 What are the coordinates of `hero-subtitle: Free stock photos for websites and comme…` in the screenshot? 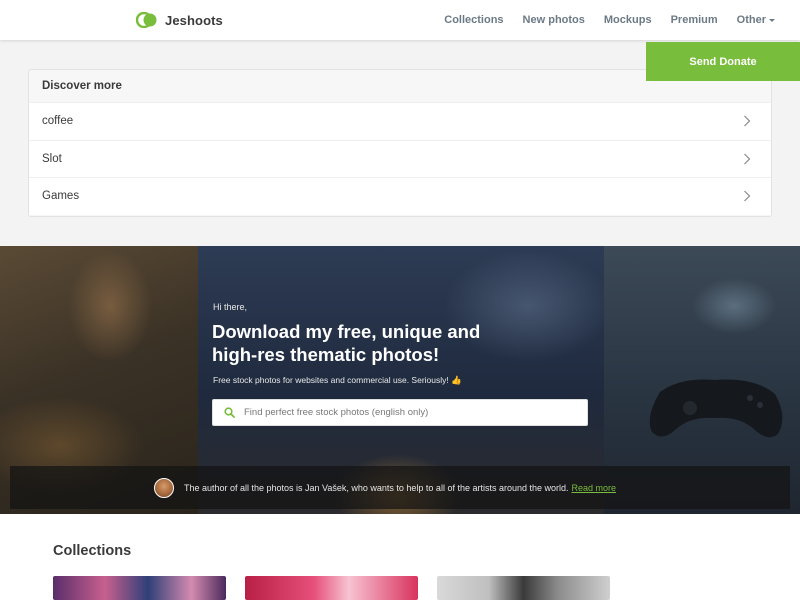 It's located at (337, 380).